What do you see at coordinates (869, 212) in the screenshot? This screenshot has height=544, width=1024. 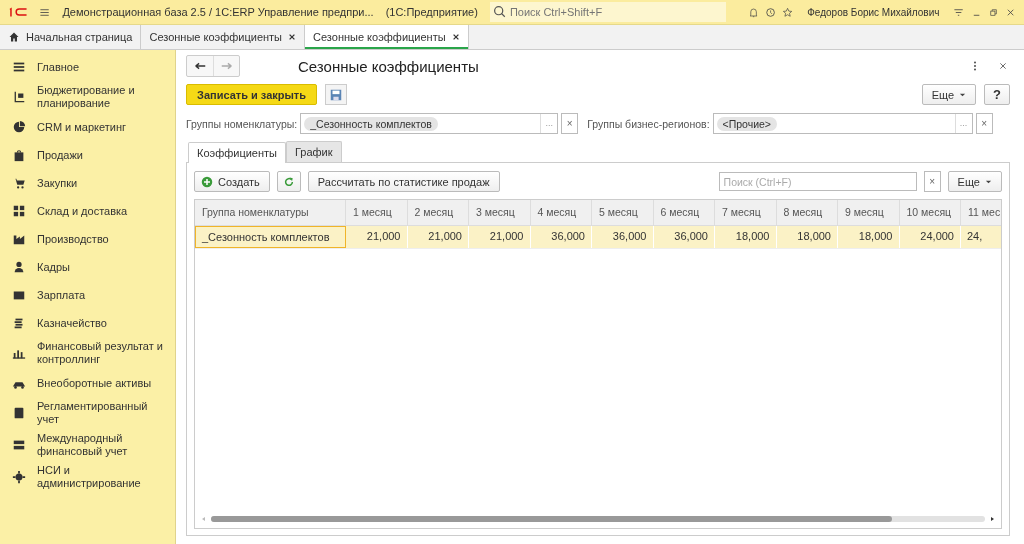 I see `column-header: 9 месяц` at bounding box center [869, 212].